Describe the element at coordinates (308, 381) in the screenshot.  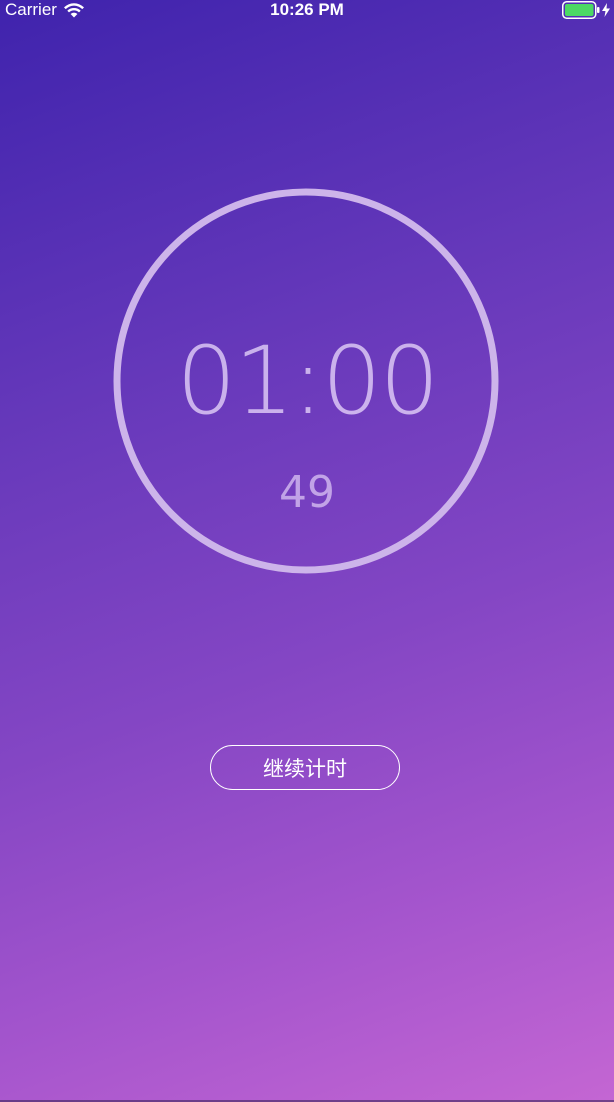
I see `timer-main-display: 01:00` at that location.